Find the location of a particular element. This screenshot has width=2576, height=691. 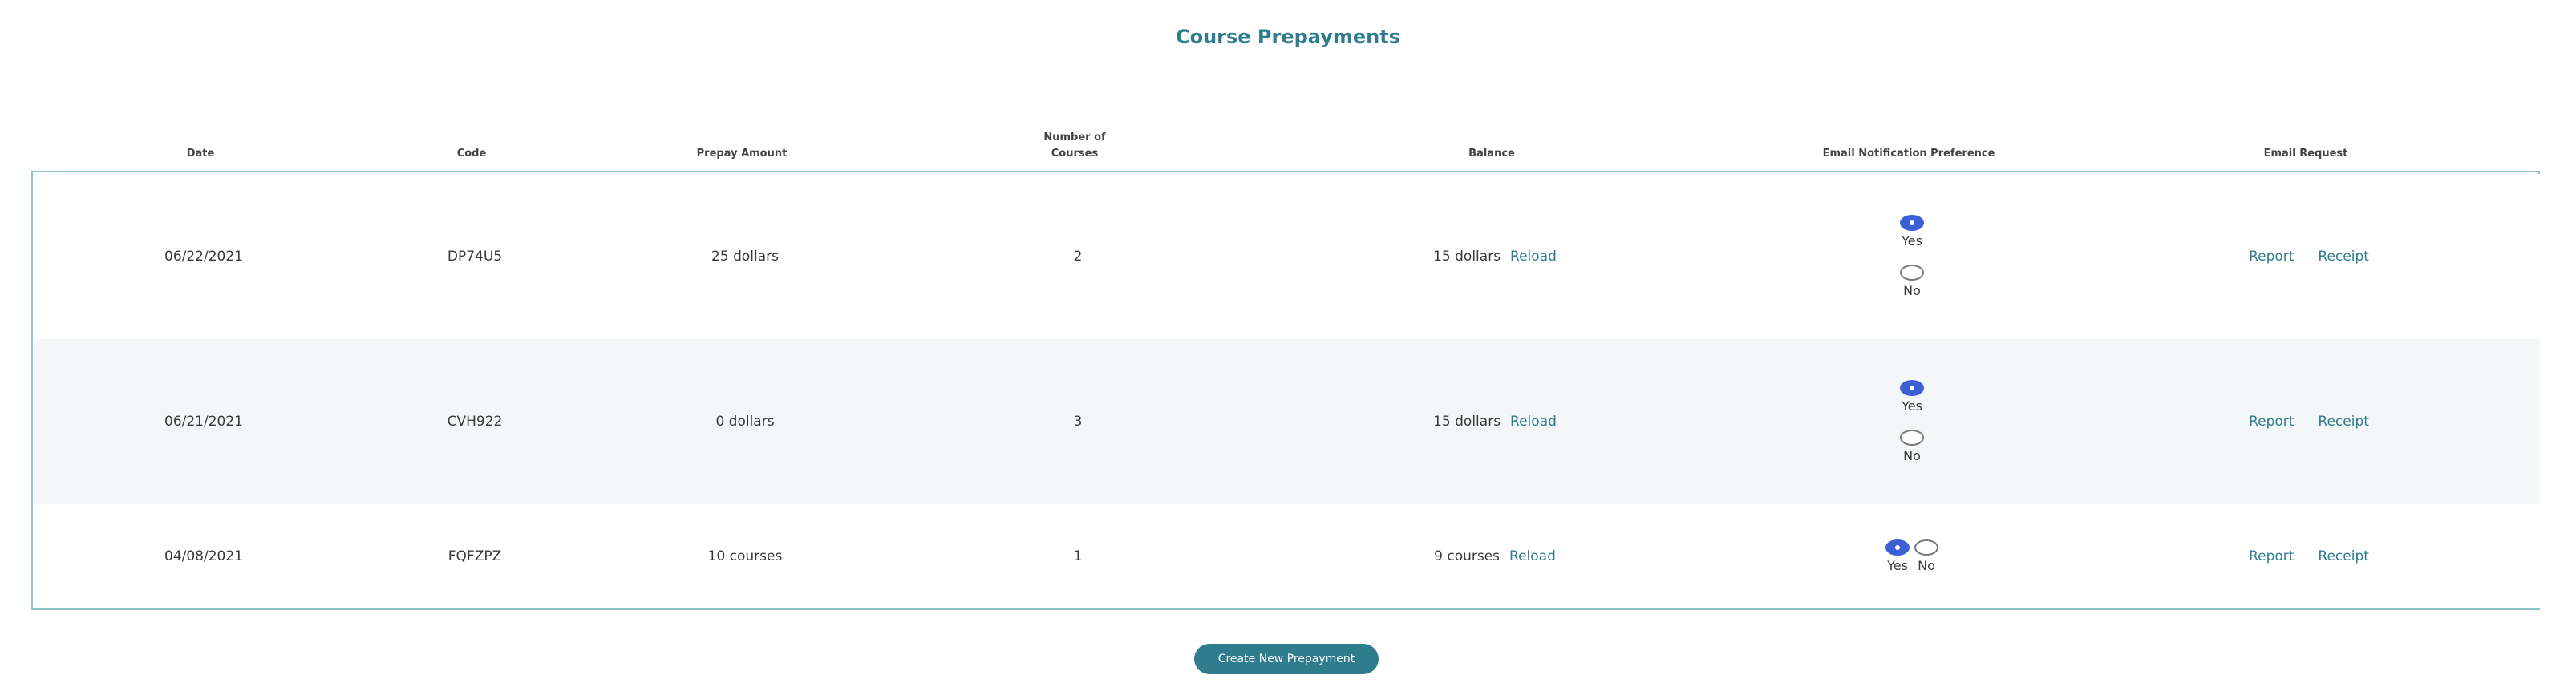

row-date: 06/22/2021 is located at coordinates (203, 257).